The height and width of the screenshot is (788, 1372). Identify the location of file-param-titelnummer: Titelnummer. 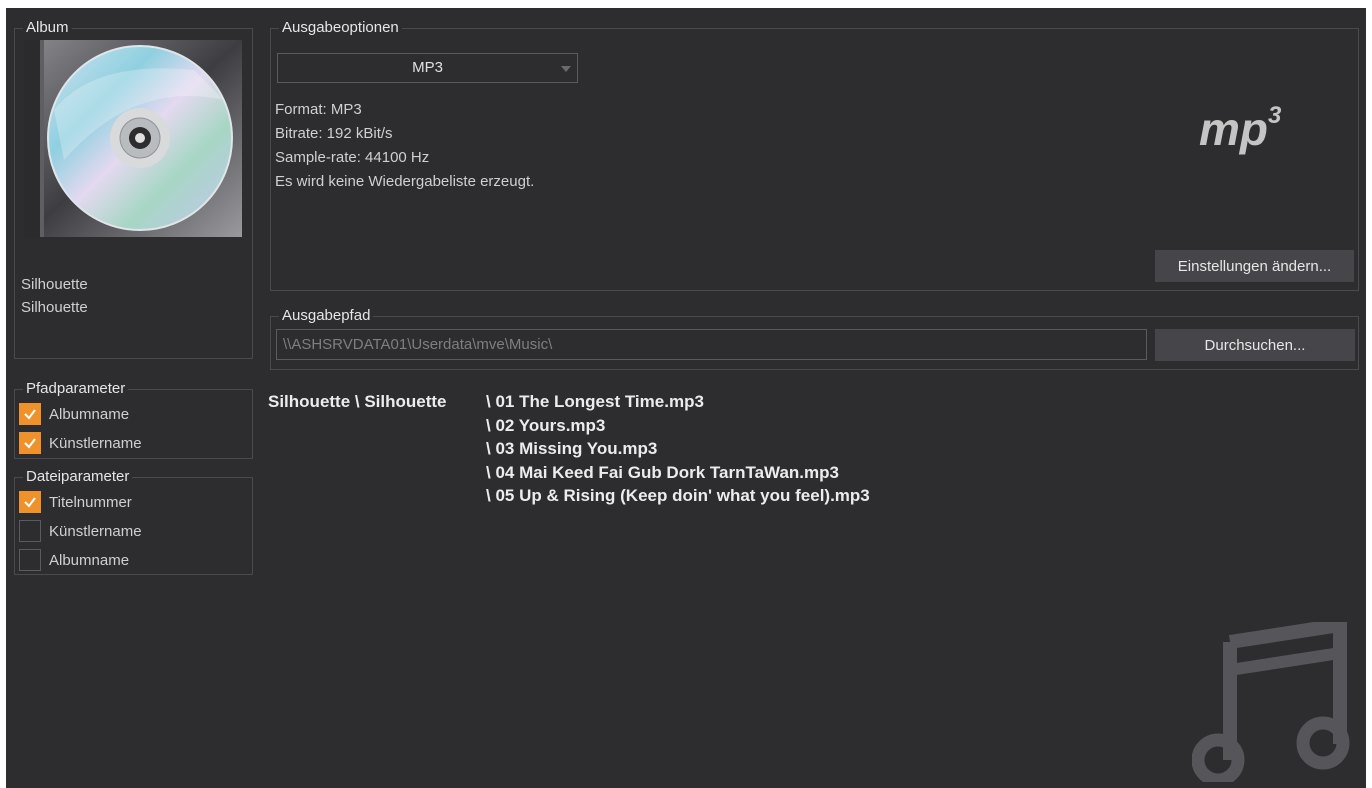
(75, 502).